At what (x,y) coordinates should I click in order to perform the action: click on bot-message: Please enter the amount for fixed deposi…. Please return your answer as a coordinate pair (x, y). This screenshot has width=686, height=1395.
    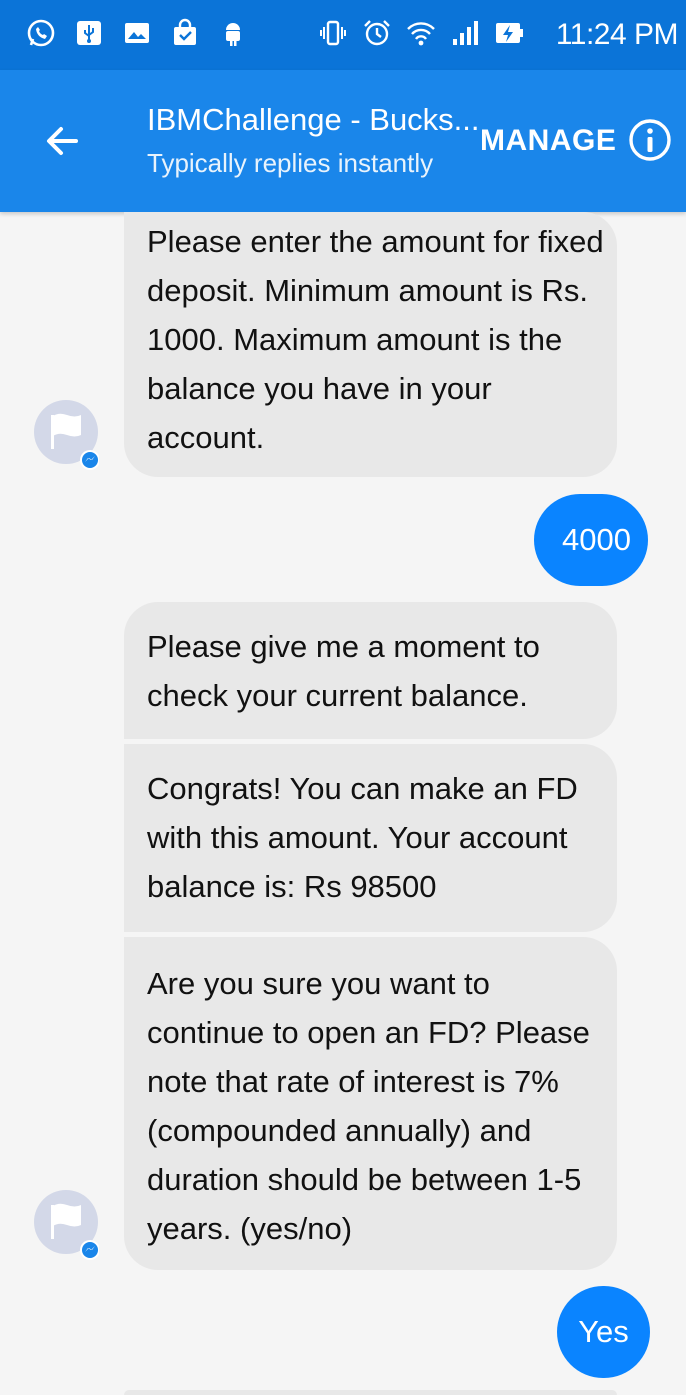
    Looking at the image, I should click on (370, 344).